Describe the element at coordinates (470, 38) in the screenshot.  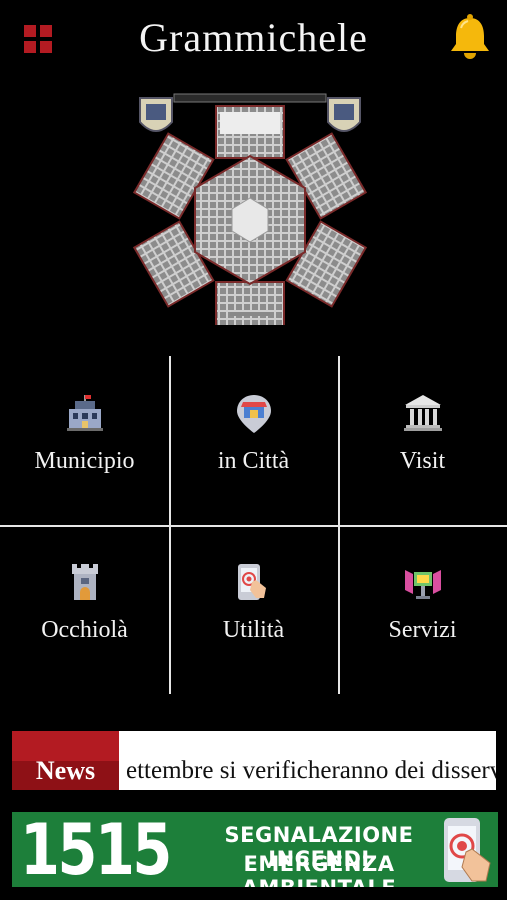
I see `bell-icon` at that location.